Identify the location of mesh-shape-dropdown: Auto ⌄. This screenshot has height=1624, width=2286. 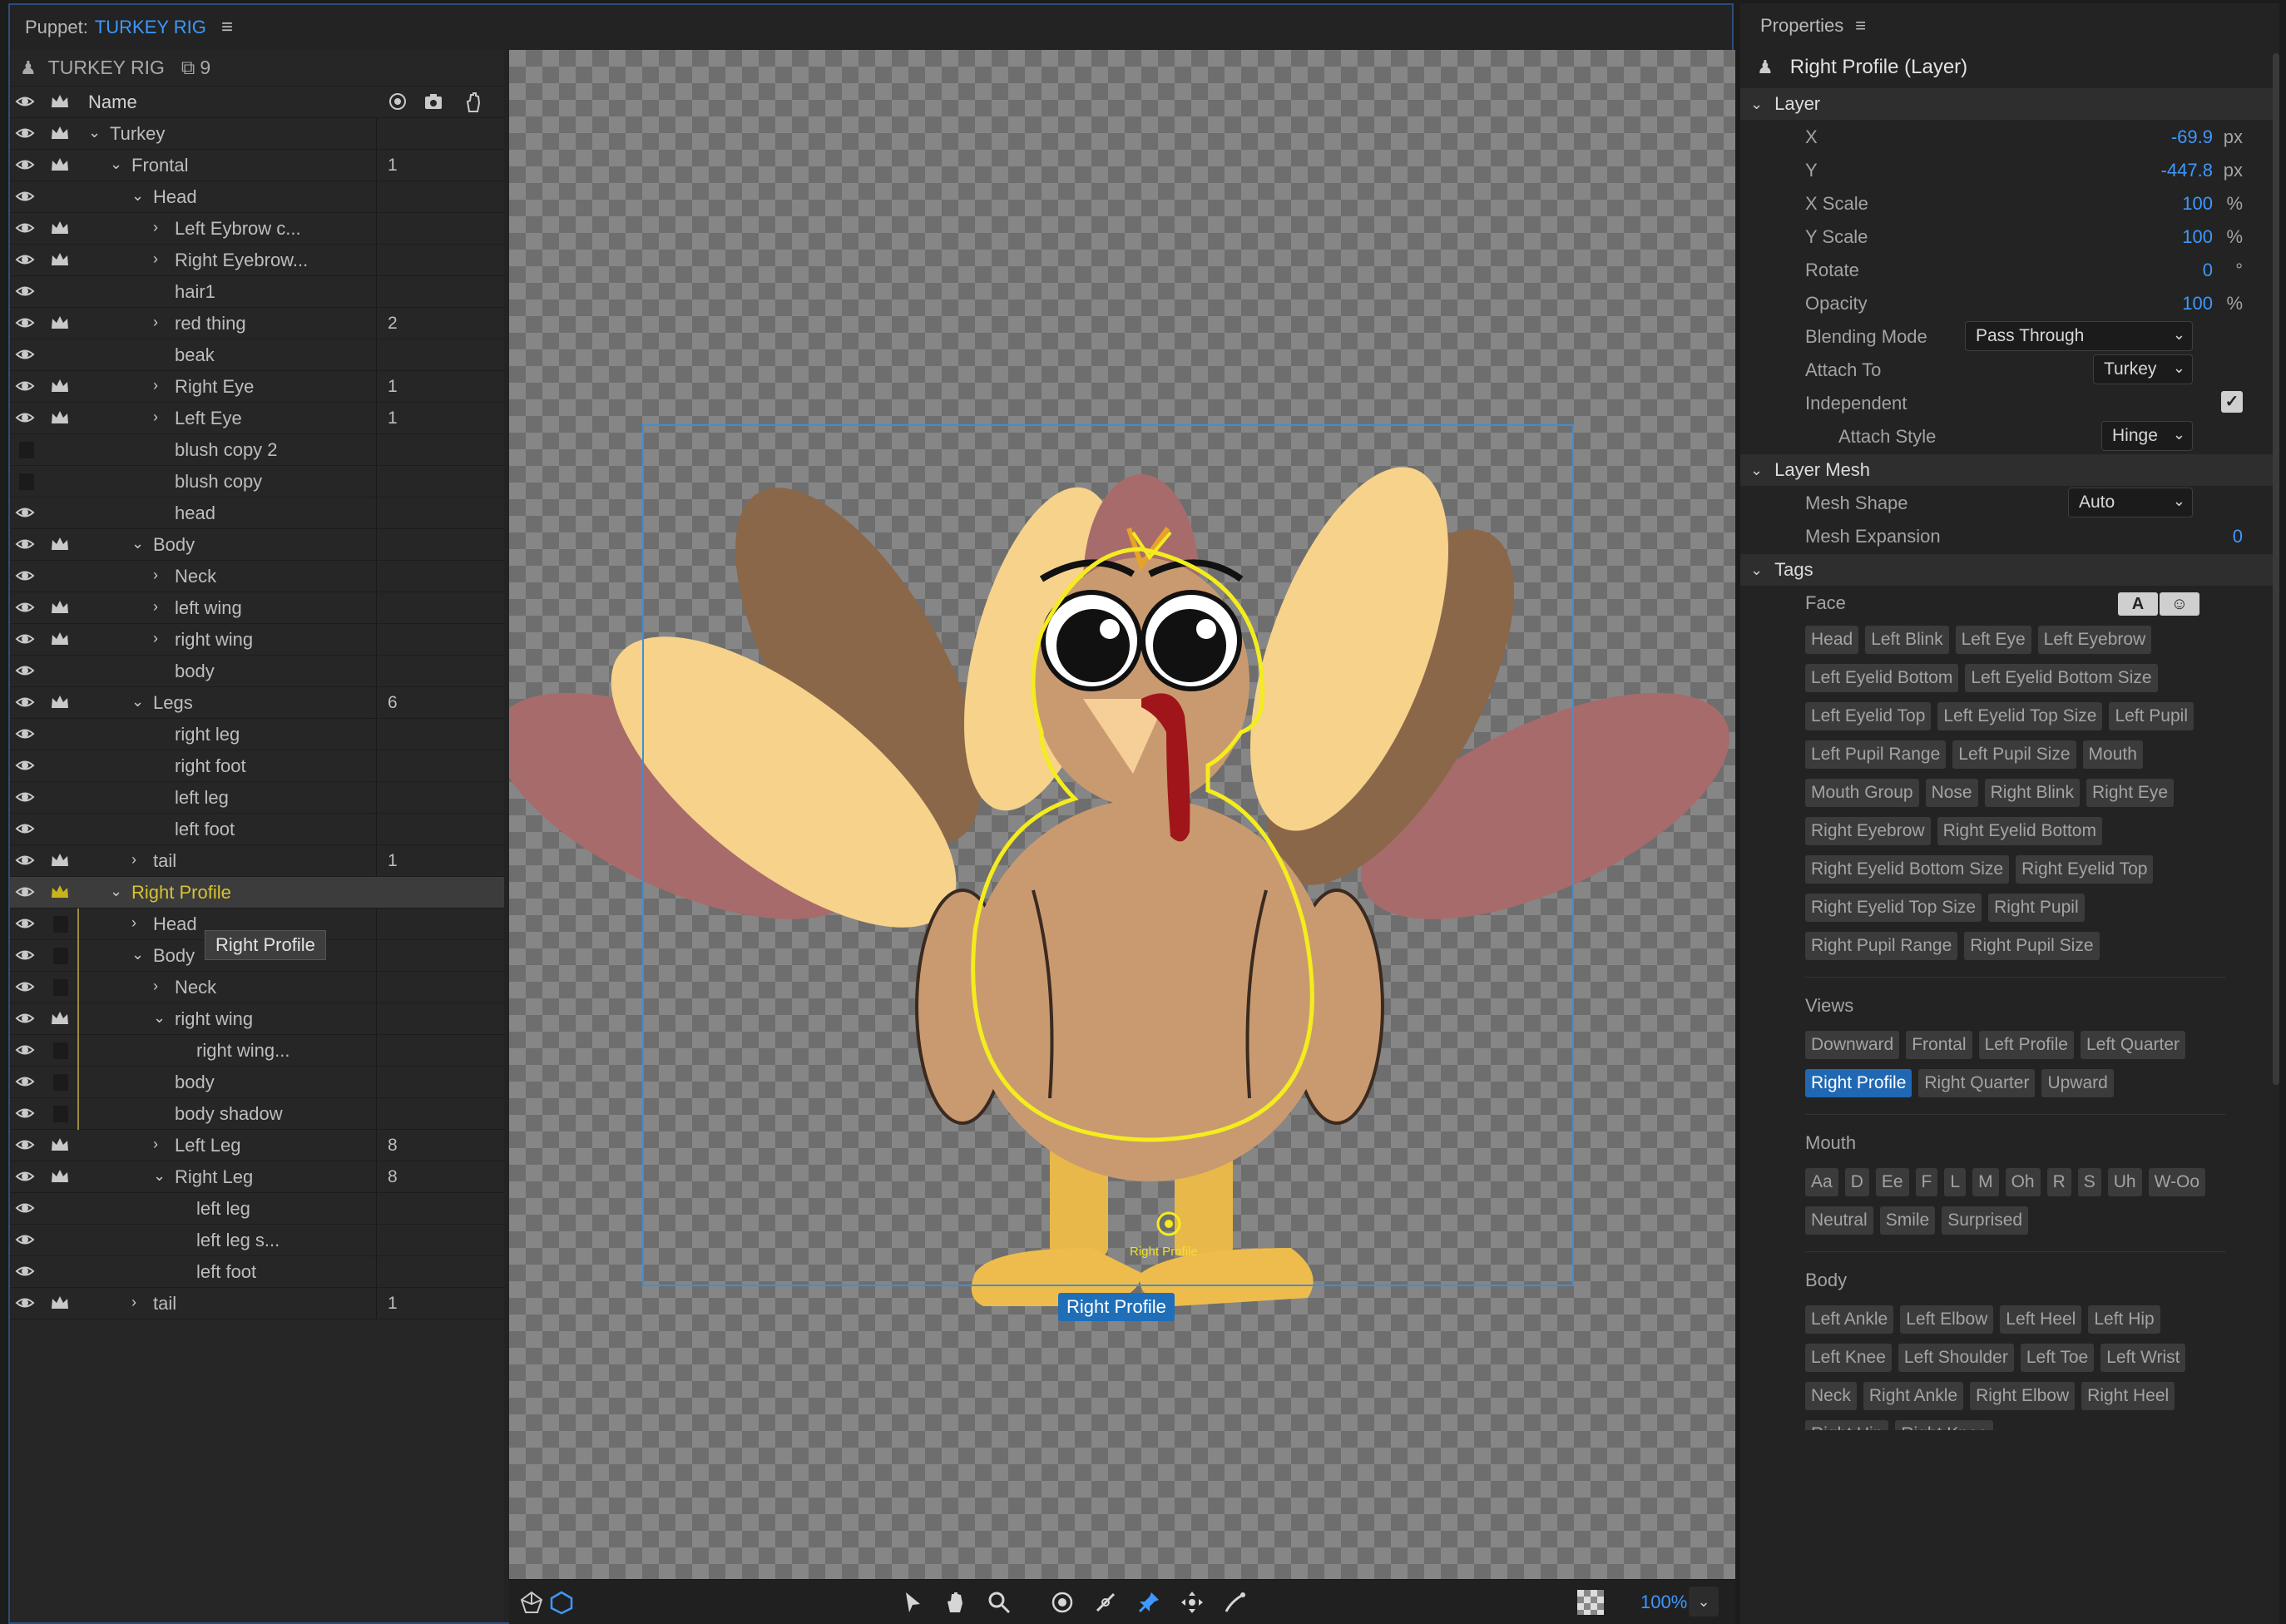
(2130, 502).